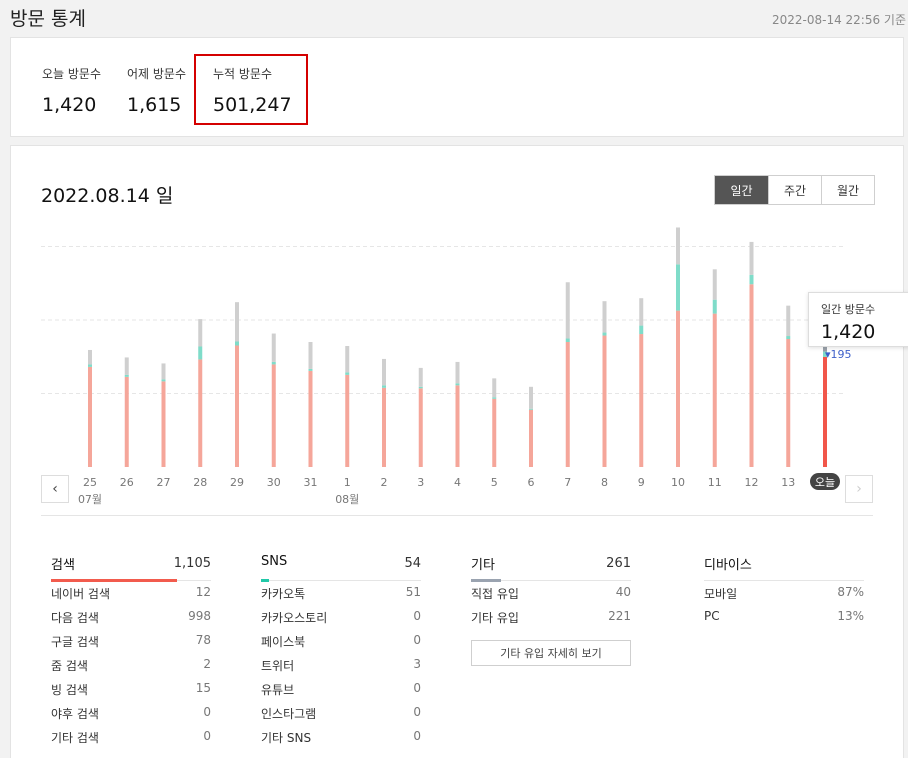 The image size is (908, 758). Describe the element at coordinates (192, 563) in the screenshot. I see `breakdown-search-total: 1,105` at that location.